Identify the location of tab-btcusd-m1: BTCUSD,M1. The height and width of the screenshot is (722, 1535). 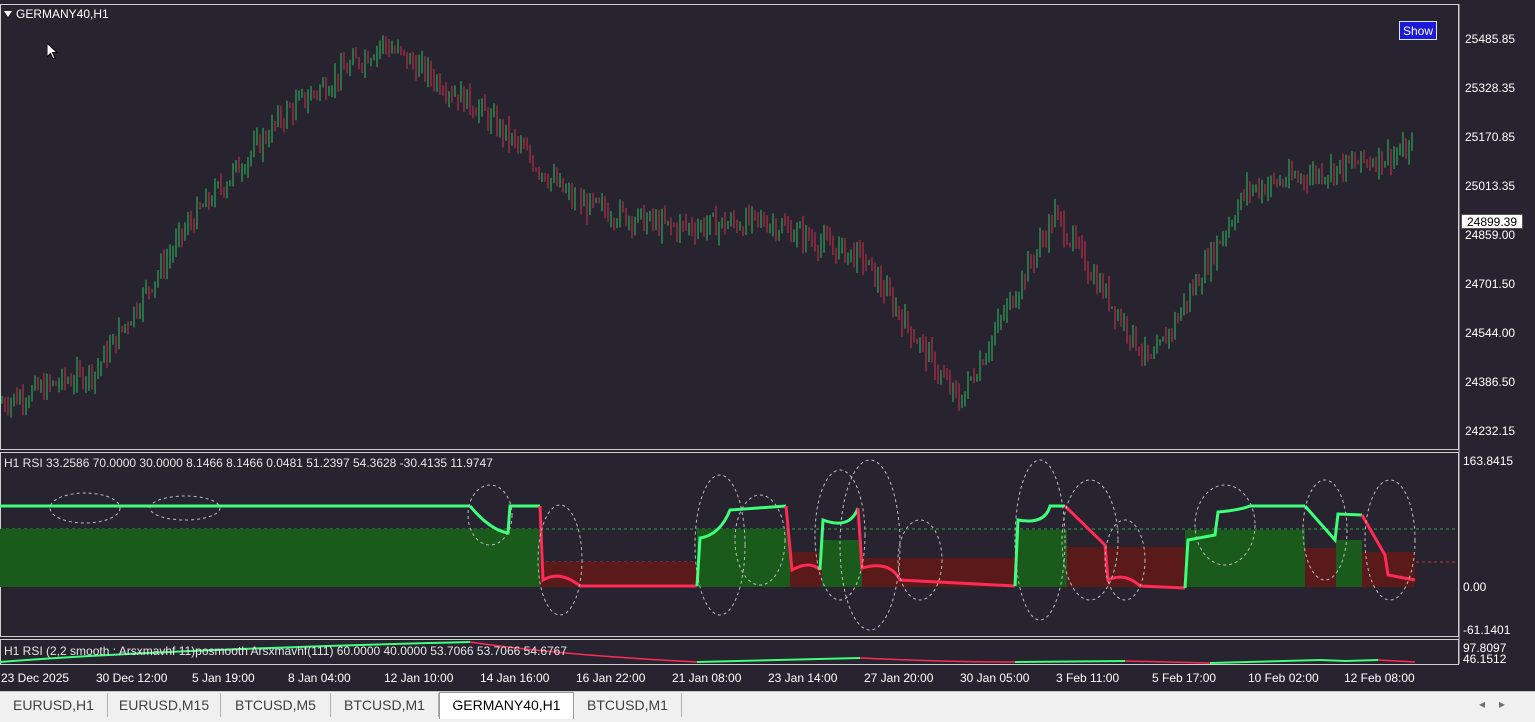
(385, 705).